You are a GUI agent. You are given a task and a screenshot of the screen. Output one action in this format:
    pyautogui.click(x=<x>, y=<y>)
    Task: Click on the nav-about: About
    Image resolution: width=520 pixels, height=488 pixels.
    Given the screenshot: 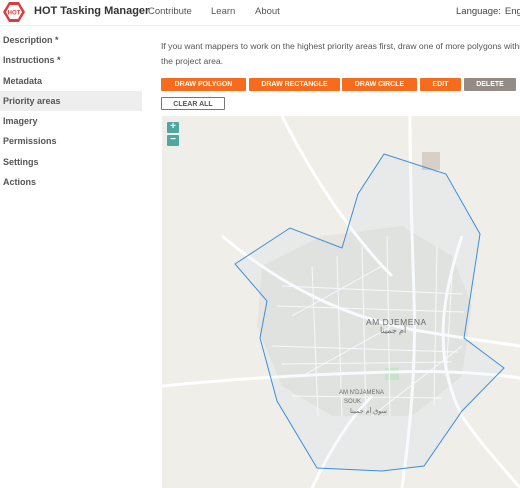 What is the action you would take?
    pyautogui.click(x=267, y=11)
    